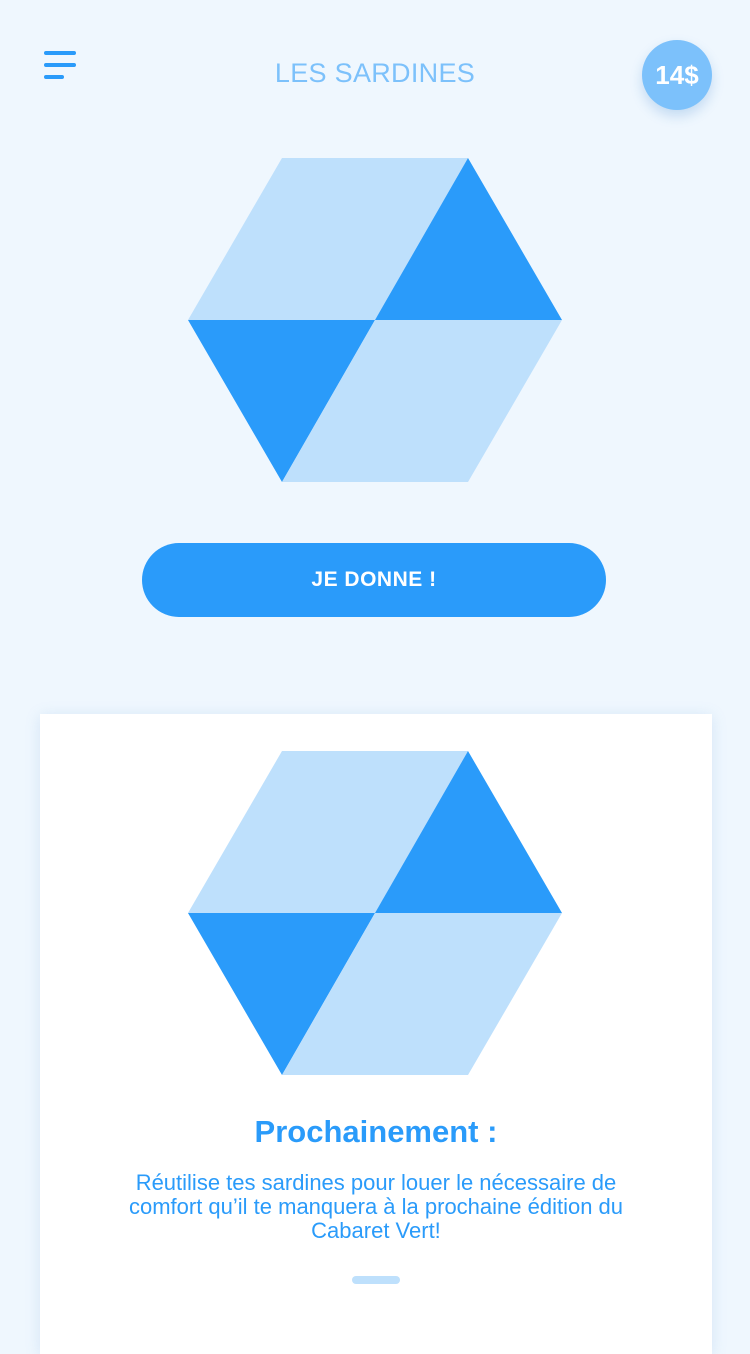  What do you see at coordinates (375, 73) in the screenshot?
I see `app-title: LES SARDINES` at bounding box center [375, 73].